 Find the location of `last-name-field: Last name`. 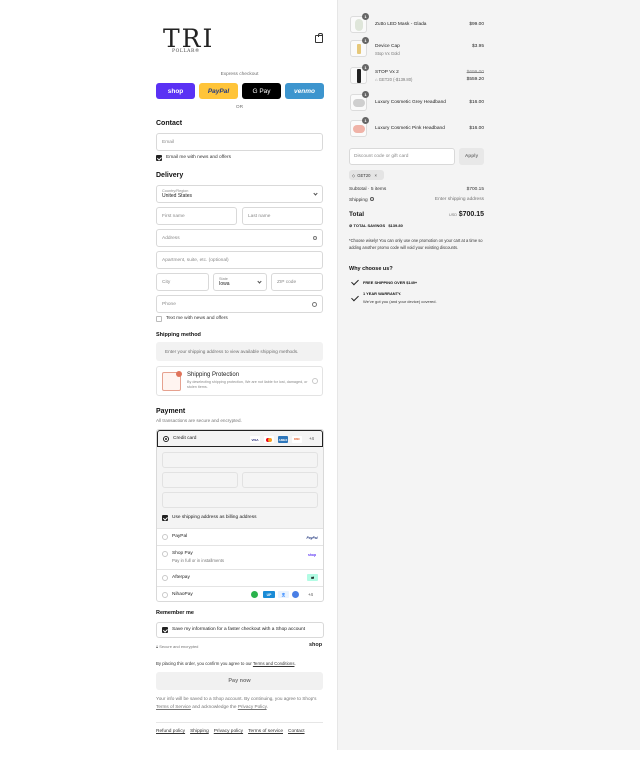

last-name-field: Last name is located at coordinates (282, 216).